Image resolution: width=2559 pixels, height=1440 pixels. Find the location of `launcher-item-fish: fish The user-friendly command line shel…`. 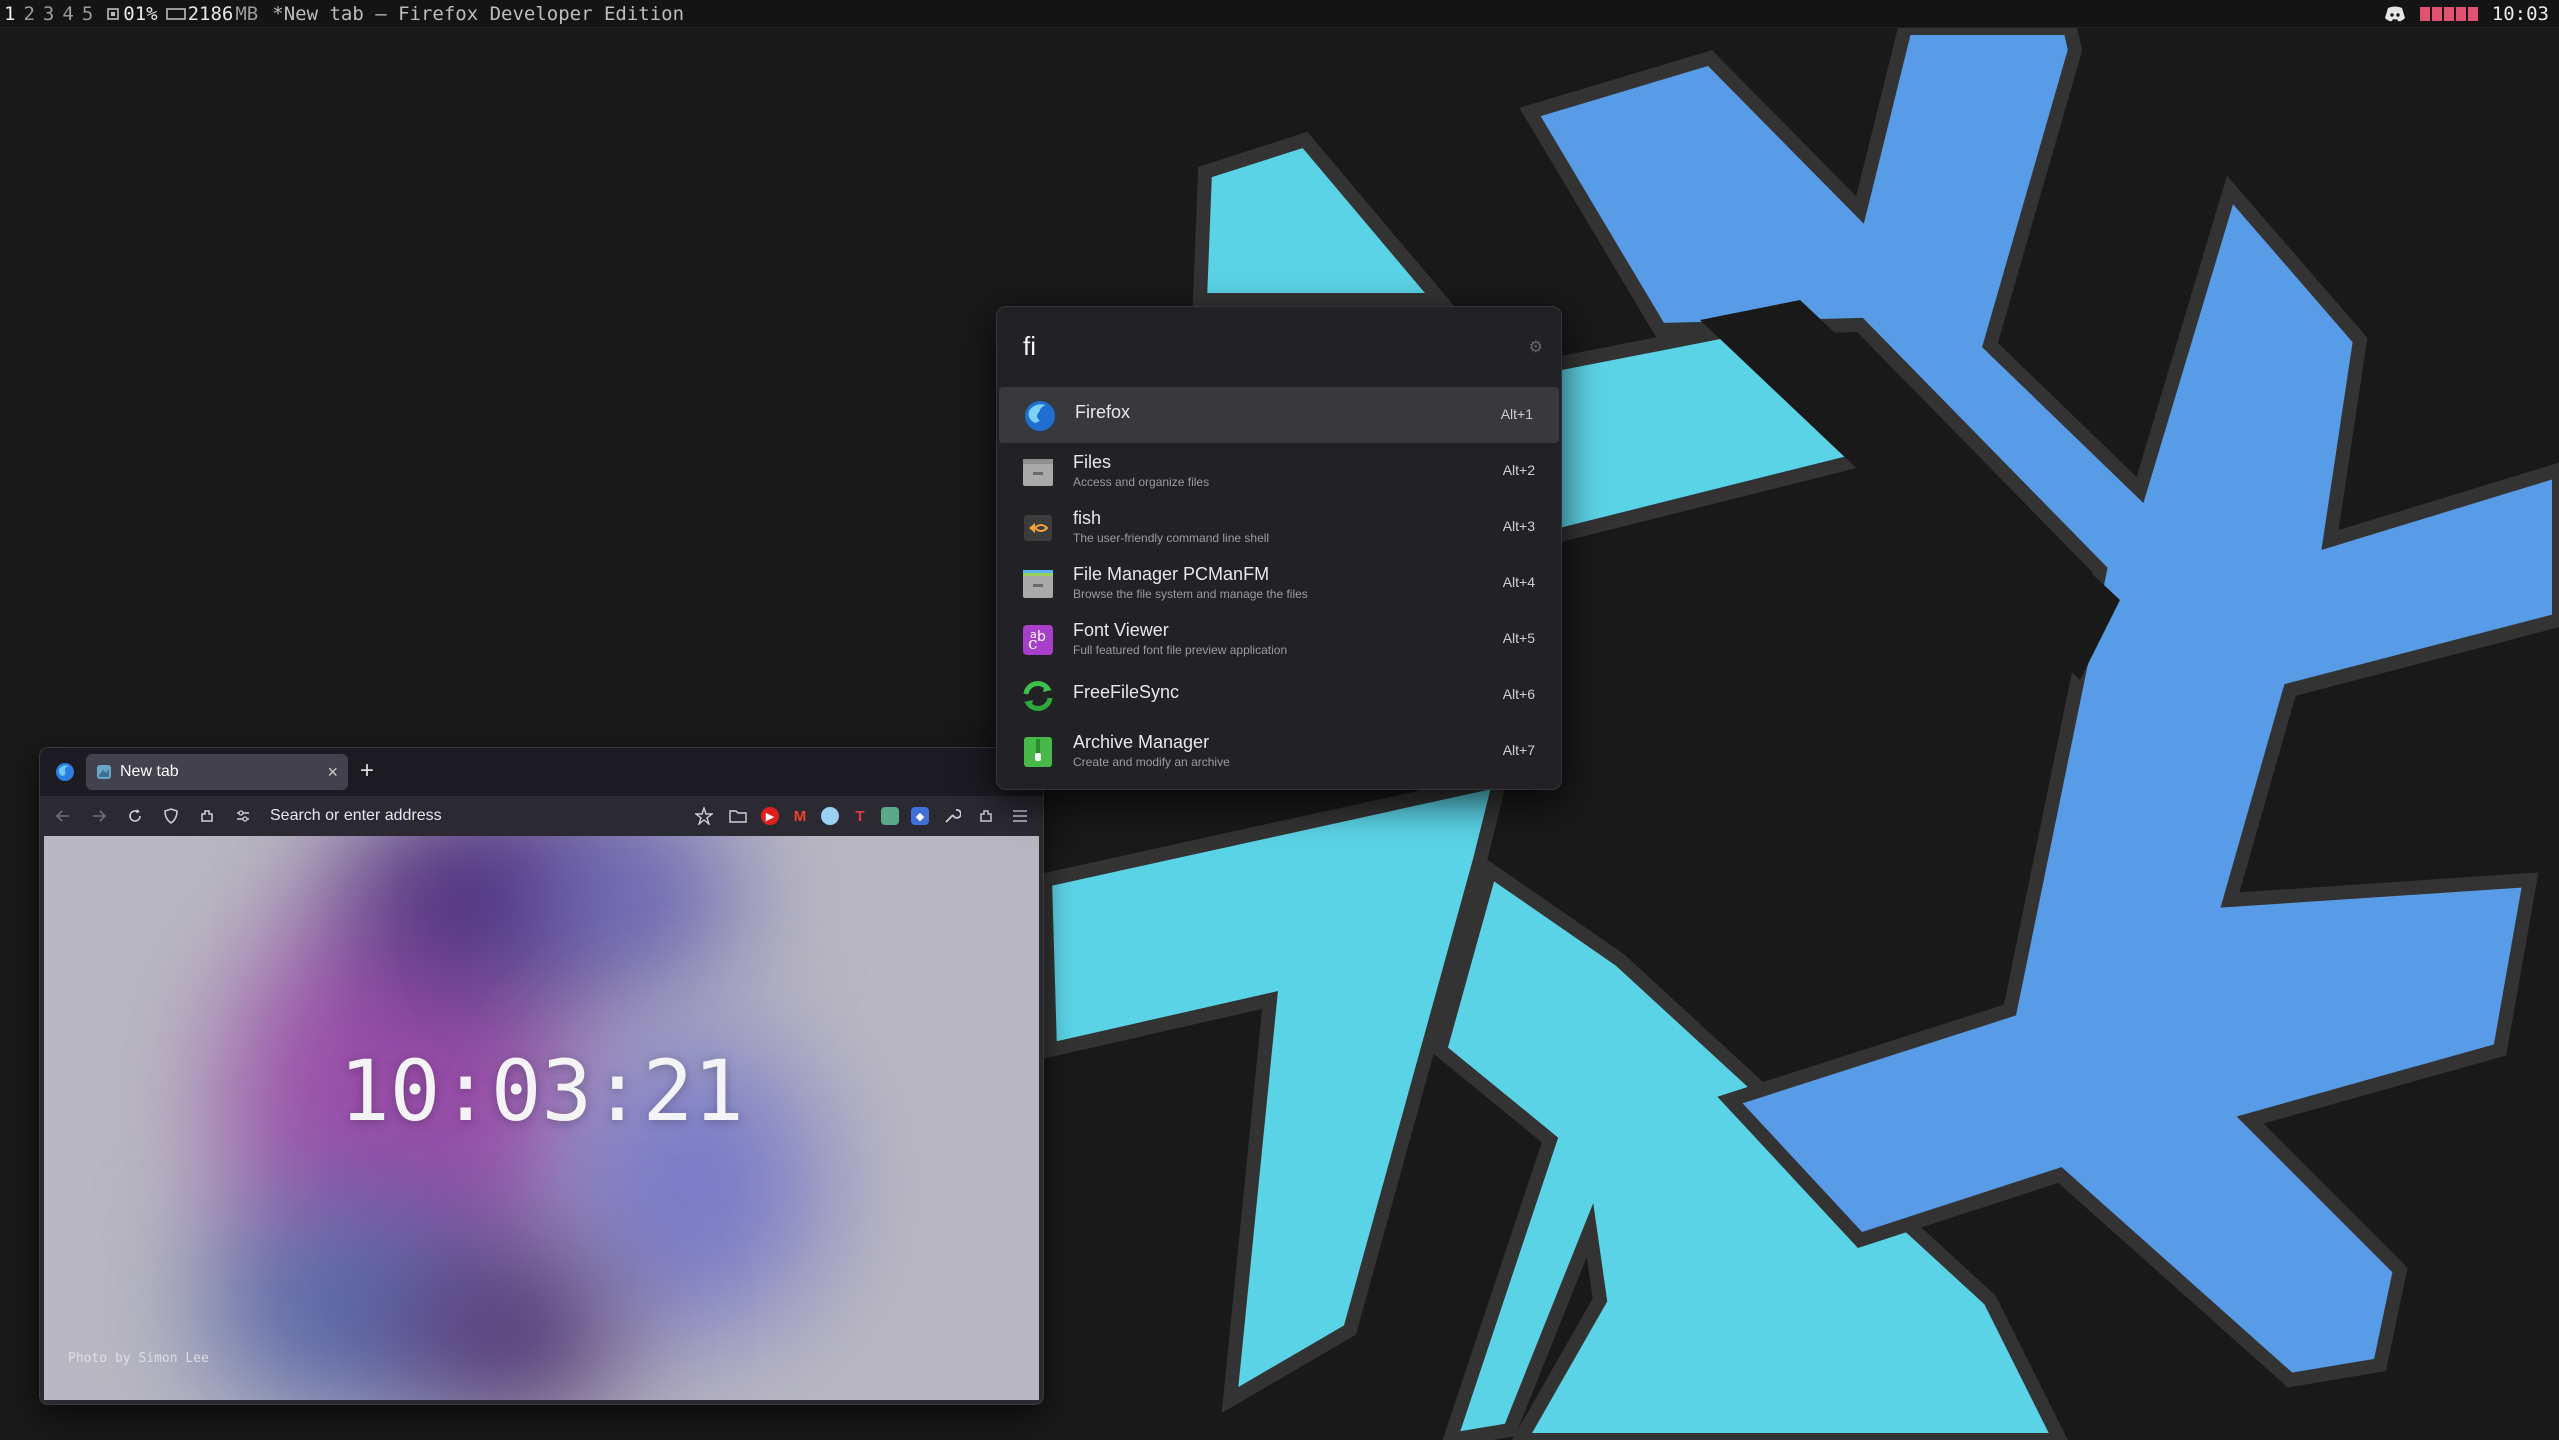

launcher-item-fish: fish The user-friendly command line shel… is located at coordinates (1279, 527).